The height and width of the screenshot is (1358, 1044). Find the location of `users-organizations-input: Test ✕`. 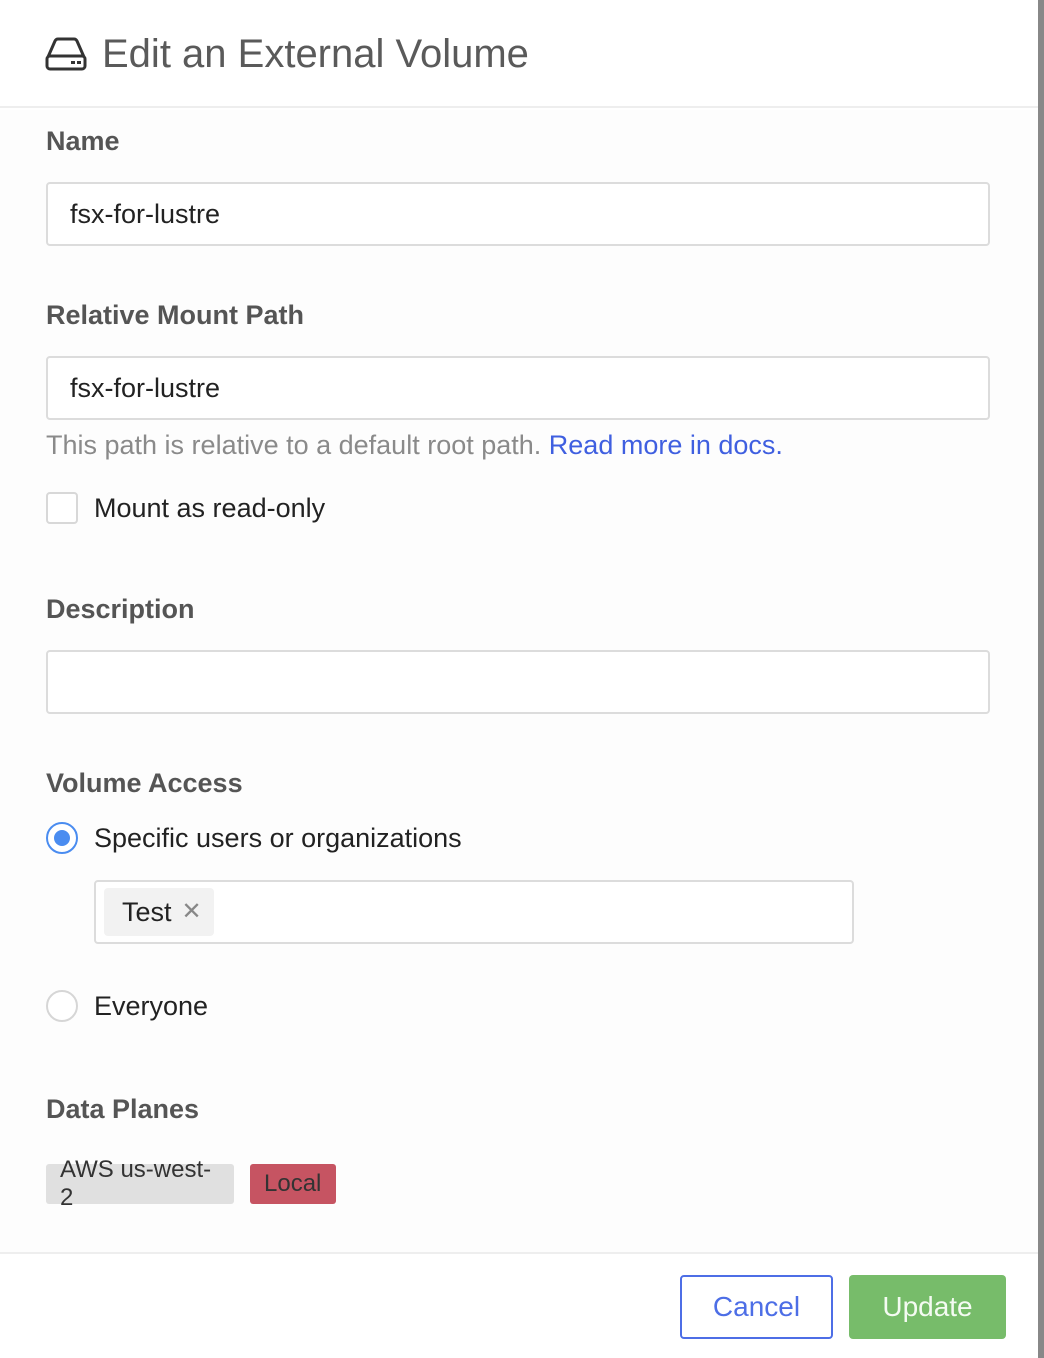

users-organizations-input: Test ✕ is located at coordinates (474, 912).